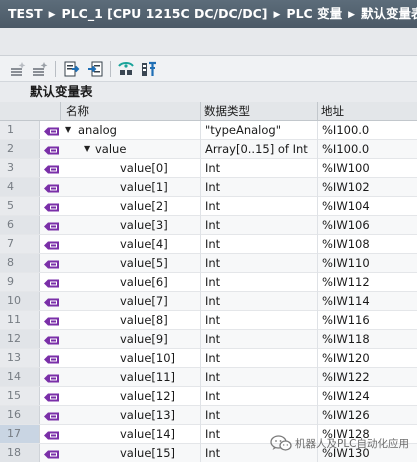  Describe the element at coordinates (389, 14) in the screenshot. I see `breadcrumb-item-tag-table: 默认变量表` at that location.